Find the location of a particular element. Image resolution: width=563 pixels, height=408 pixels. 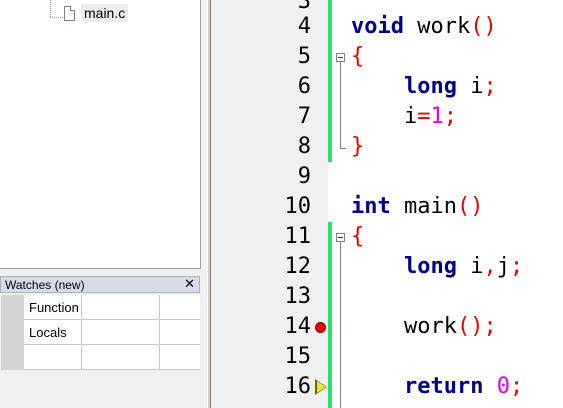

line-number: 12 is located at coordinates (298, 266).